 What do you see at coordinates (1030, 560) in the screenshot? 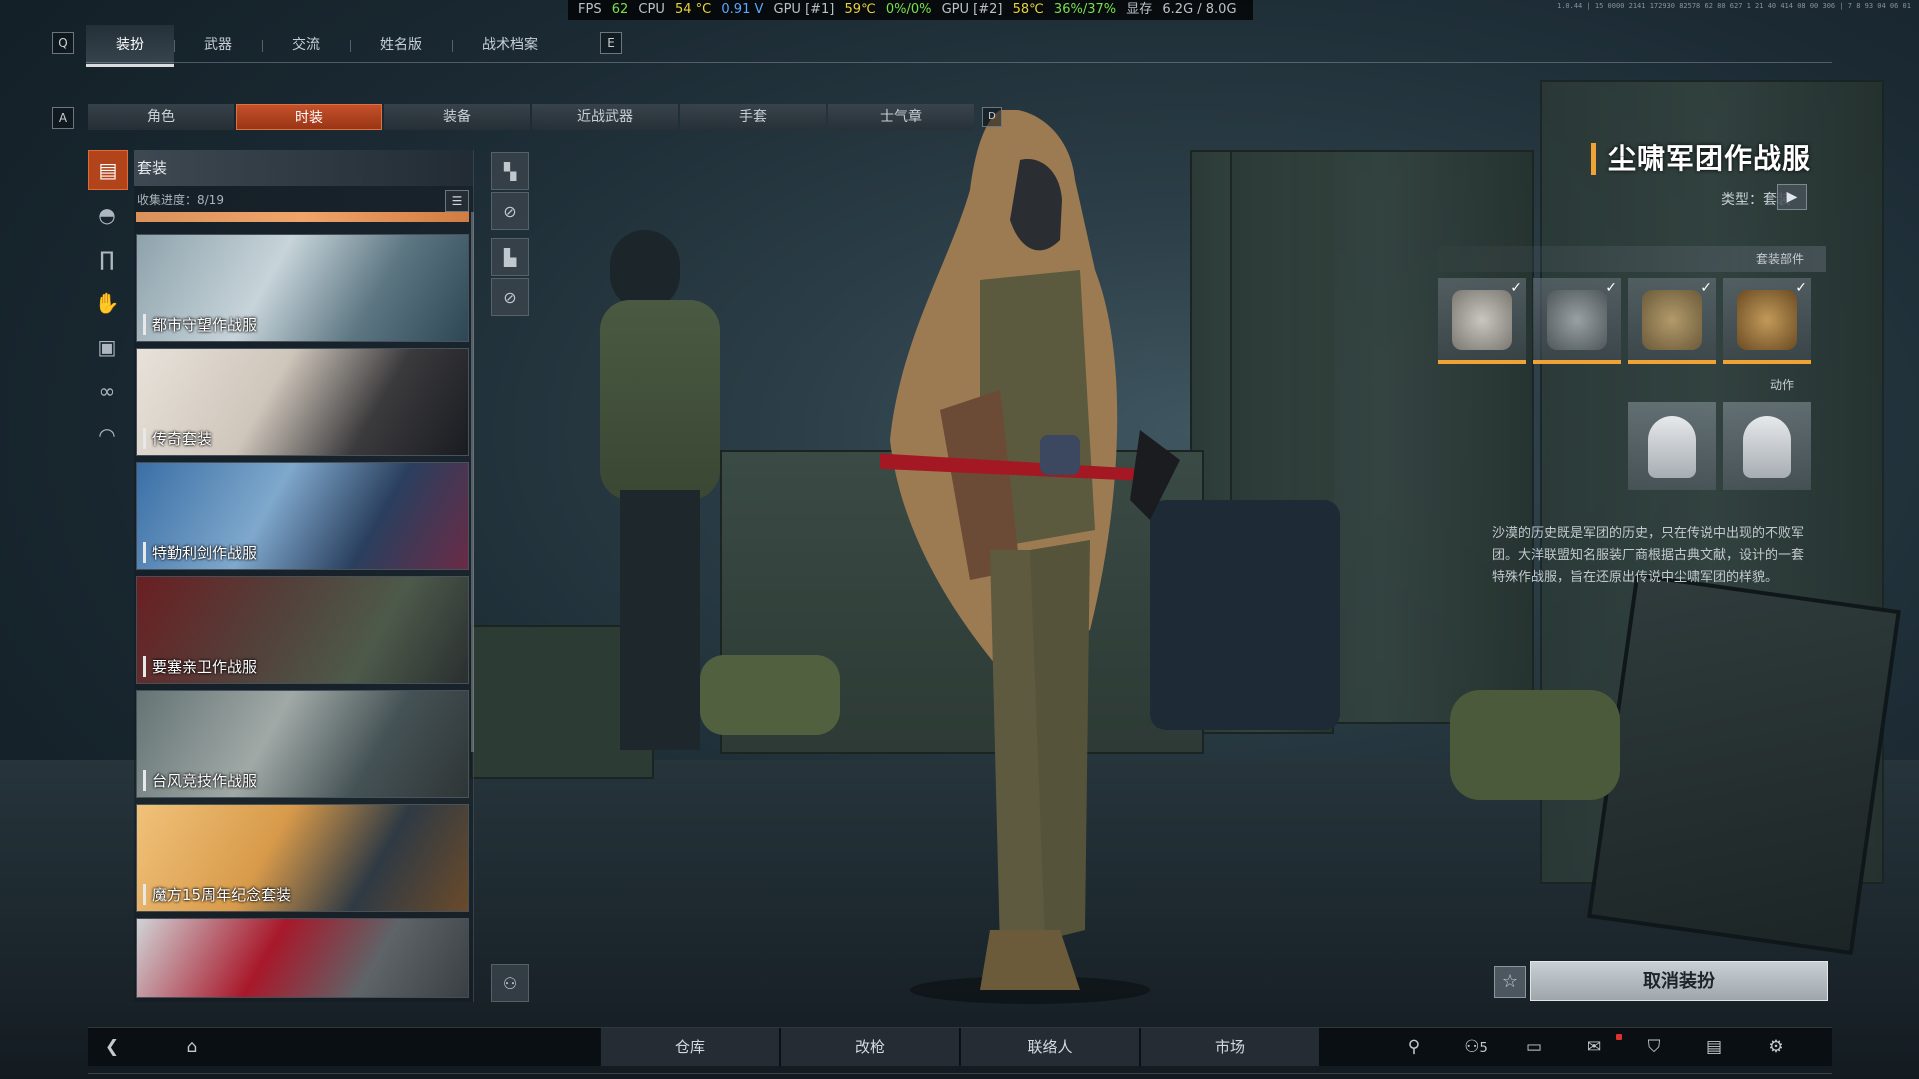
I see `character-model` at bounding box center [1030, 560].